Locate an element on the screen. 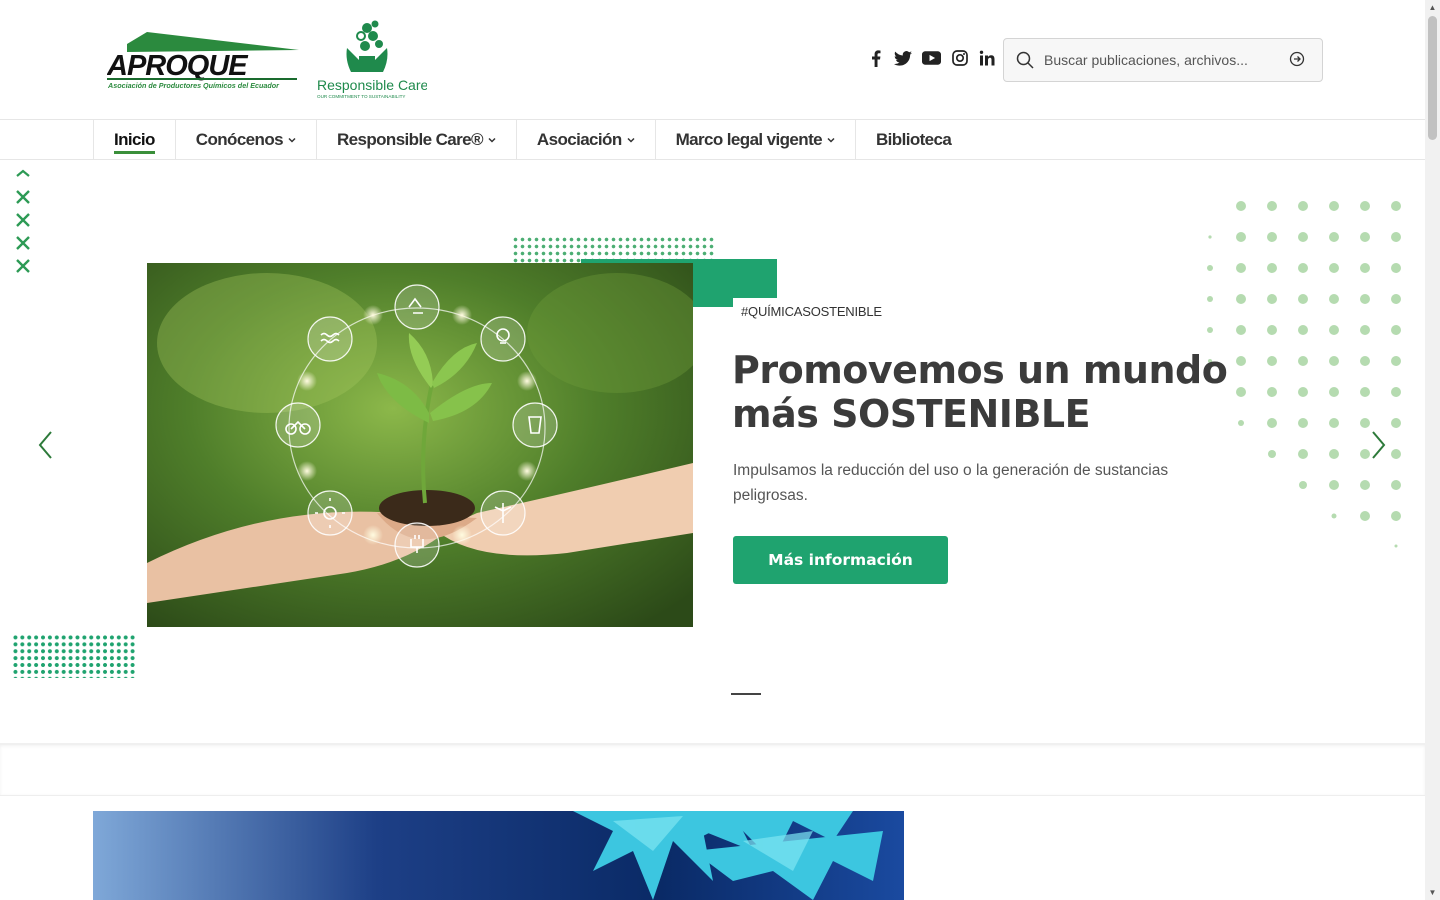 The width and height of the screenshot is (1440, 900). social-links is located at coordinates (931, 58).